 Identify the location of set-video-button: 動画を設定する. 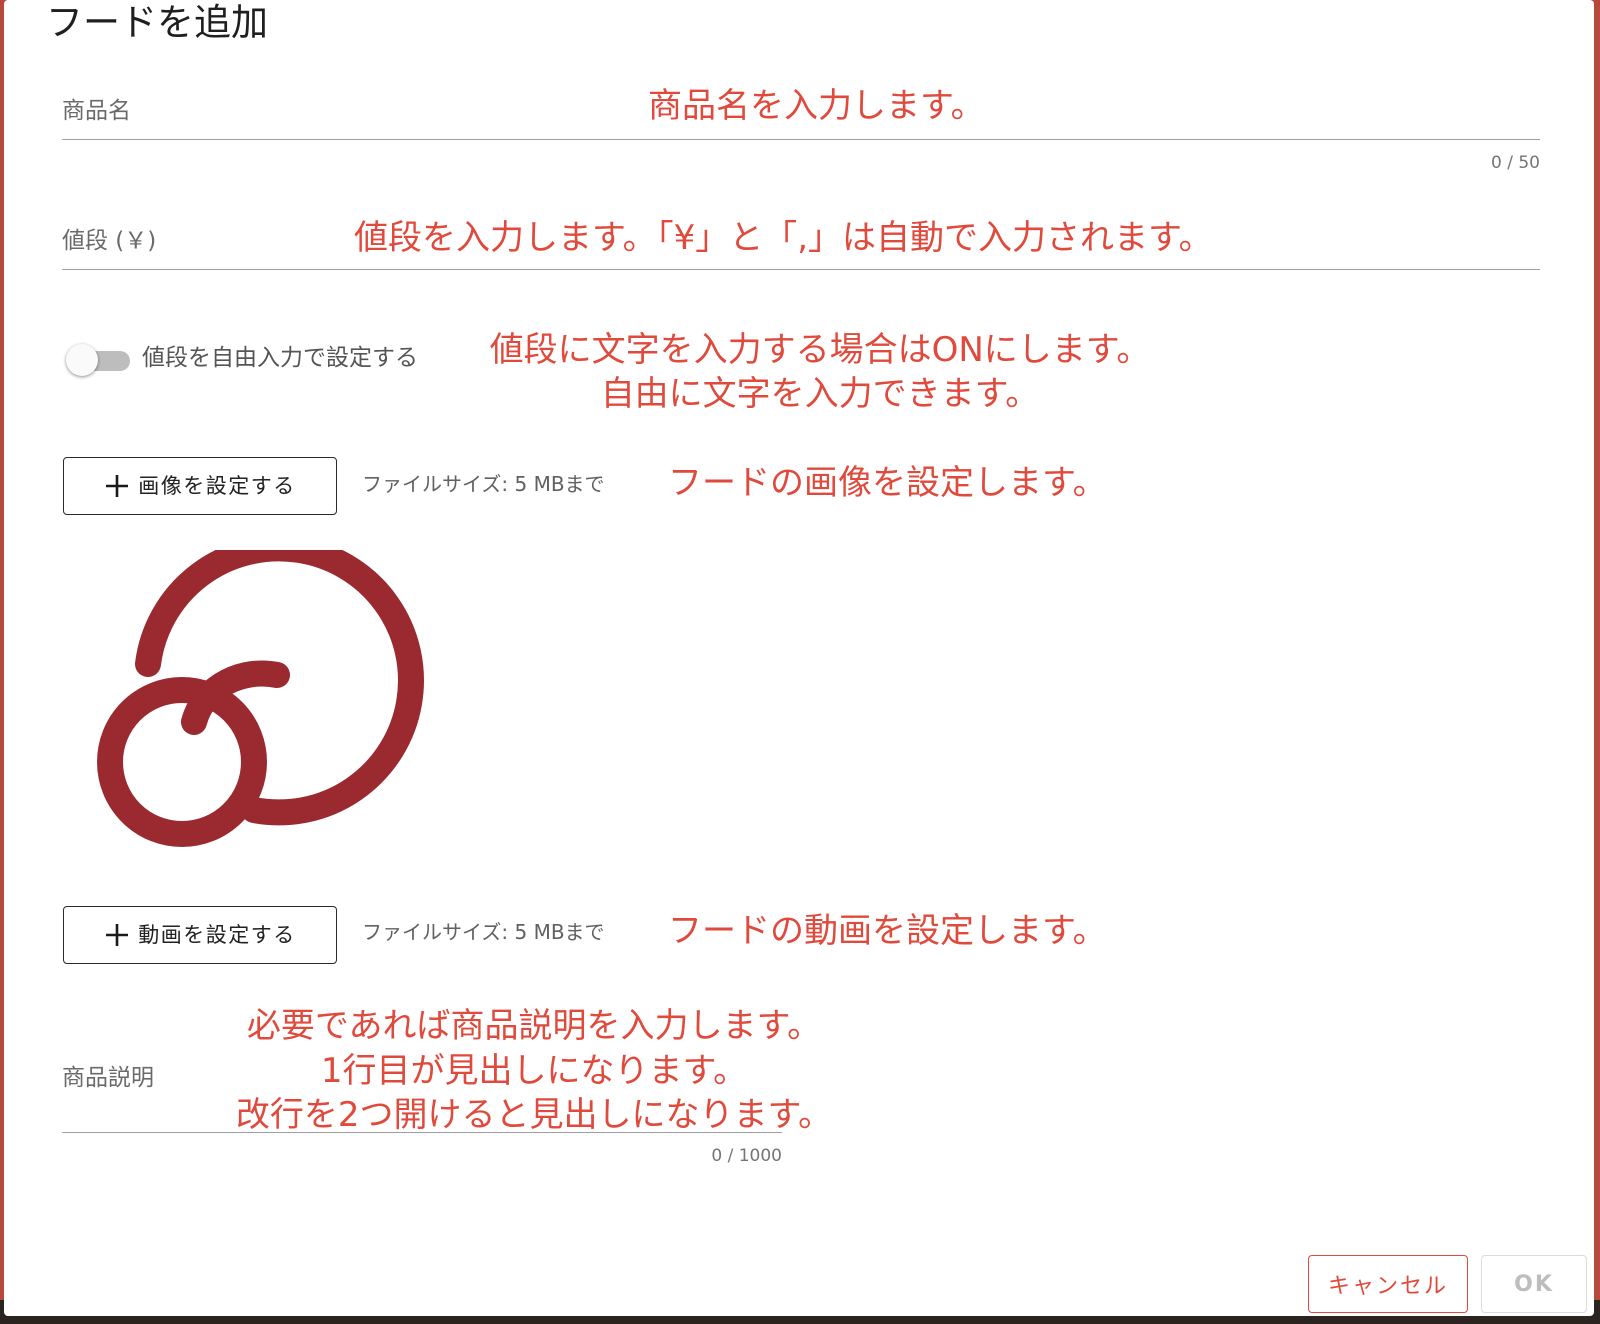
(200, 935).